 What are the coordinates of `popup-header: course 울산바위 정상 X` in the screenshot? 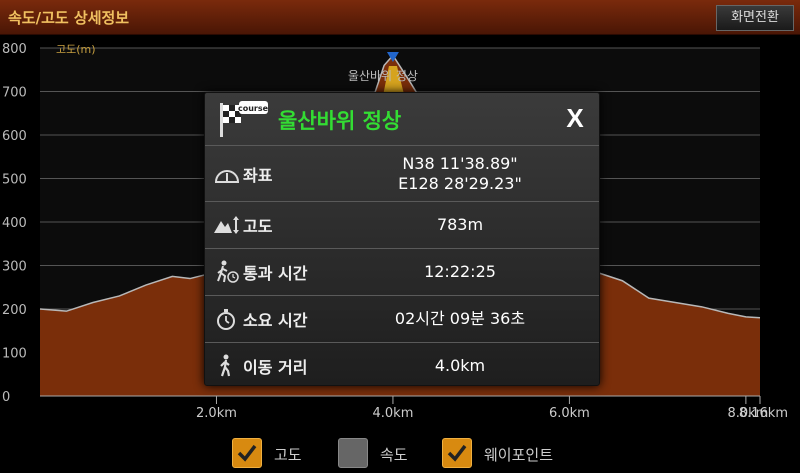 It's located at (402, 119).